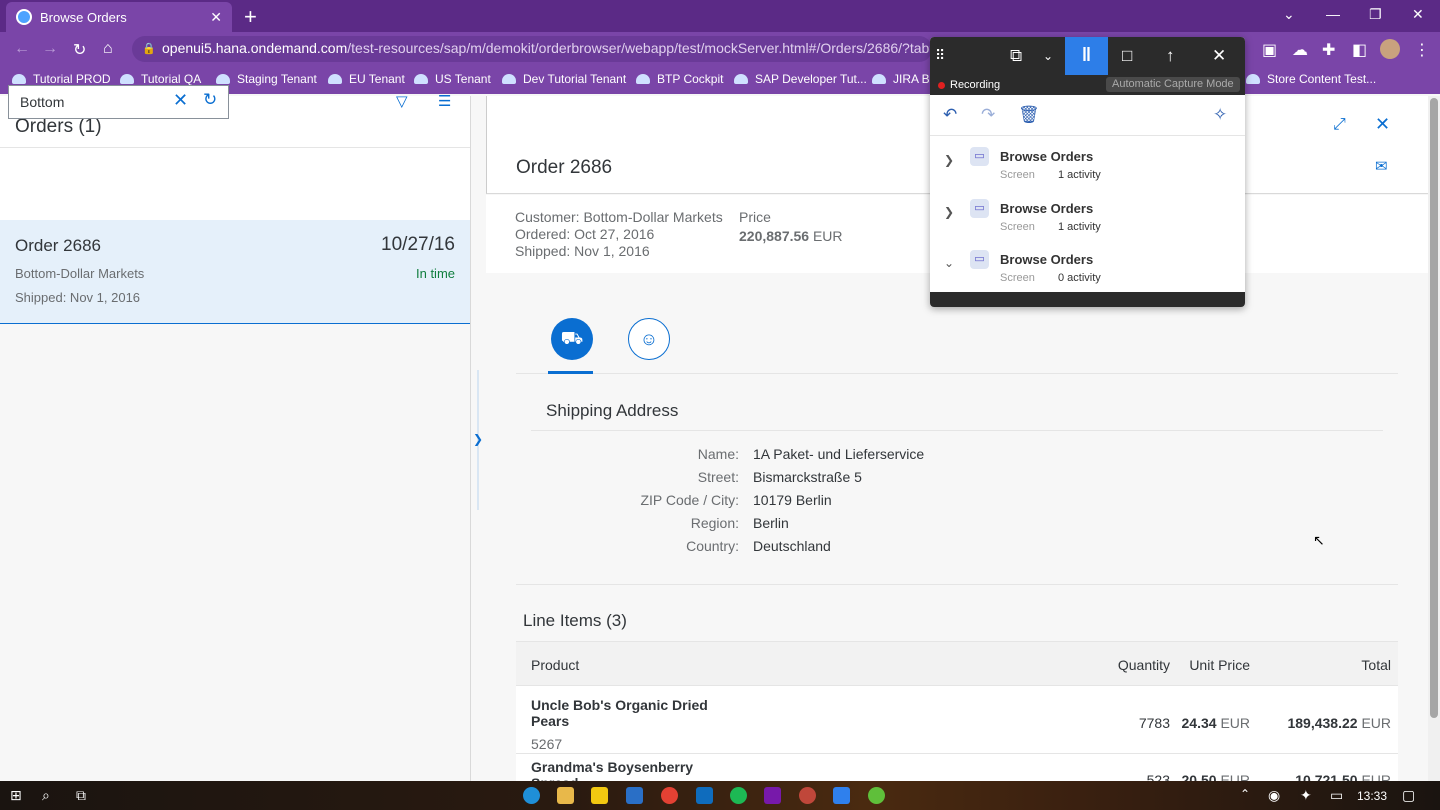 The height and width of the screenshot is (810, 1440). What do you see at coordinates (210, 100) in the screenshot?
I see `refresh-icon: ↻` at bounding box center [210, 100].